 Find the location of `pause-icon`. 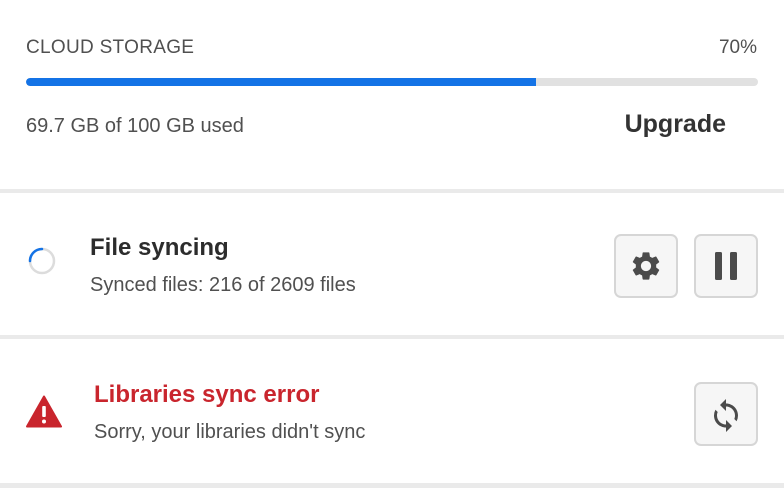

pause-icon is located at coordinates (726, 266).